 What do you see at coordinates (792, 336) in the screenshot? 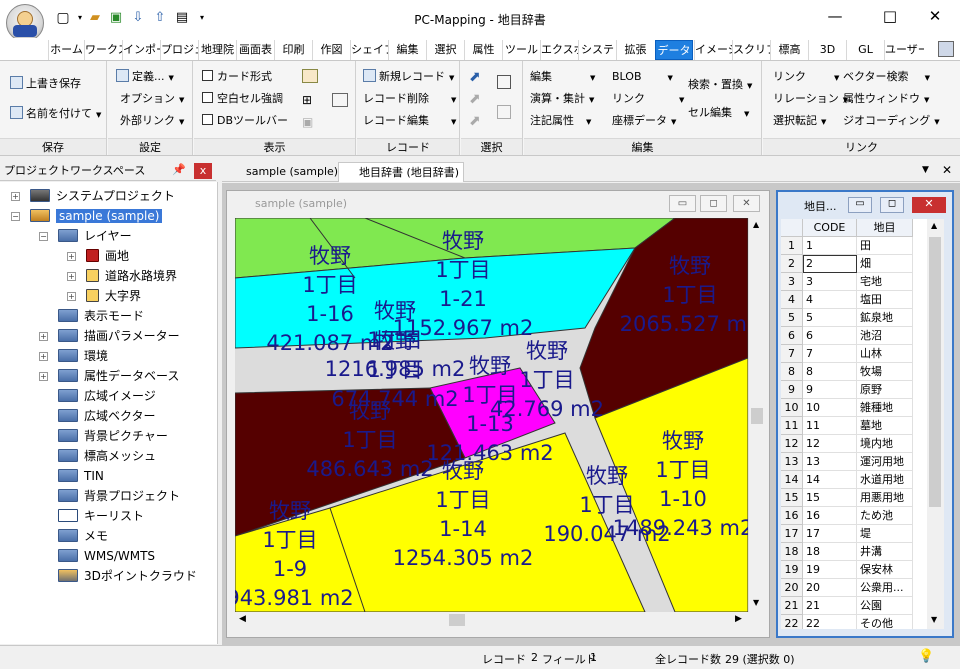
I see `row-header: 6` at bounding box center [792, 336].